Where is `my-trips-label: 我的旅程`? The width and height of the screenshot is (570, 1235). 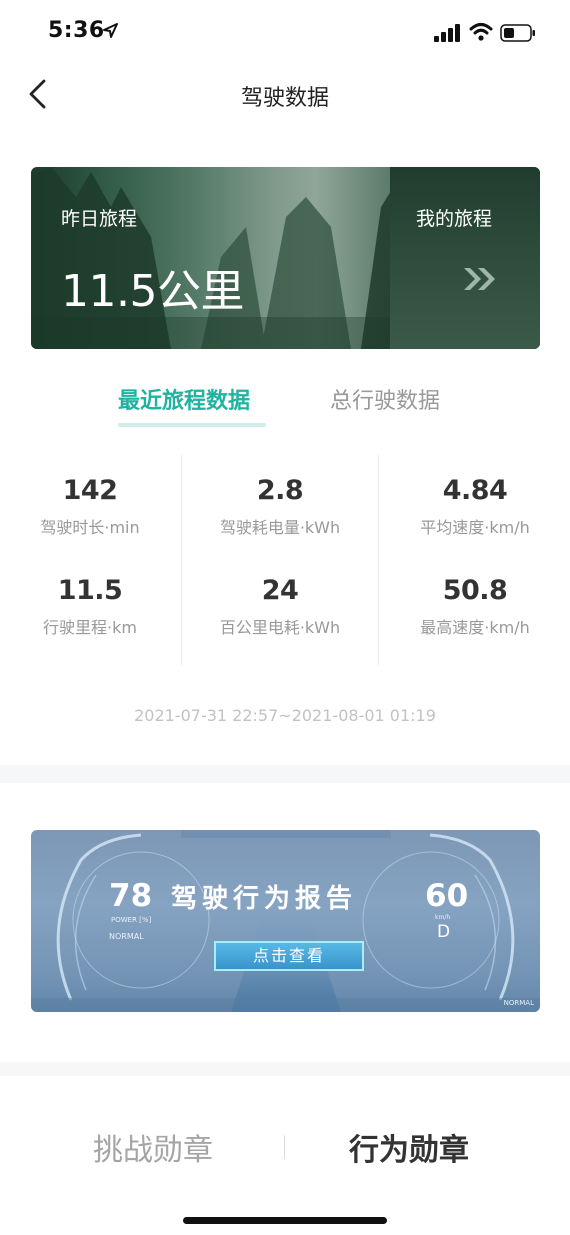
my-trips-label: 我的旅程 is located at coordinates (454, 219).